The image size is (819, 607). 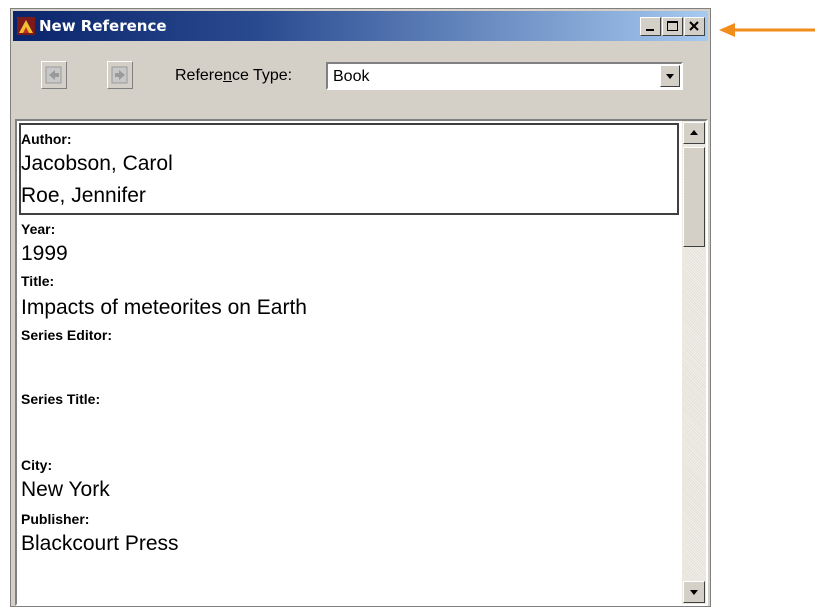 I want to click on scroll-up-button, so click(x=694, y=133).